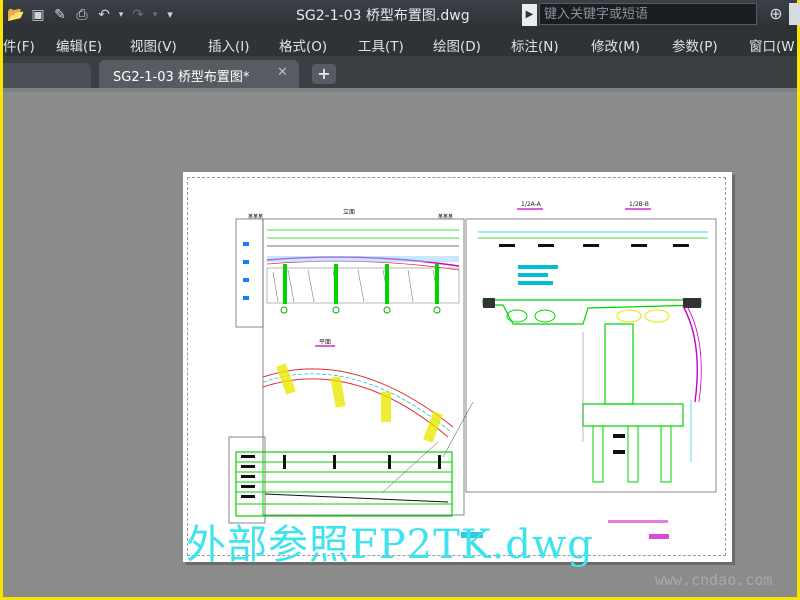 The image size is (800, 600). Describe the element at coordinates (344, 484) in the screenshot. I see `data-table` at that location.